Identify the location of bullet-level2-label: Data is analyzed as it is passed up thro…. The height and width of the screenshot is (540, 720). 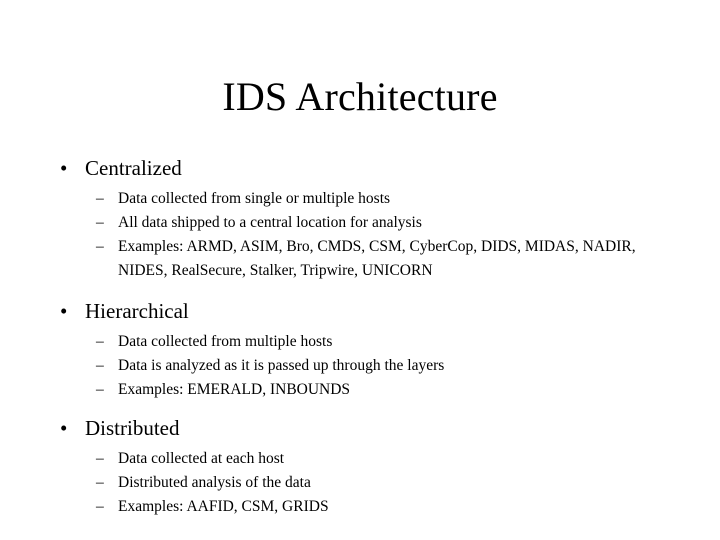
(281, 365).